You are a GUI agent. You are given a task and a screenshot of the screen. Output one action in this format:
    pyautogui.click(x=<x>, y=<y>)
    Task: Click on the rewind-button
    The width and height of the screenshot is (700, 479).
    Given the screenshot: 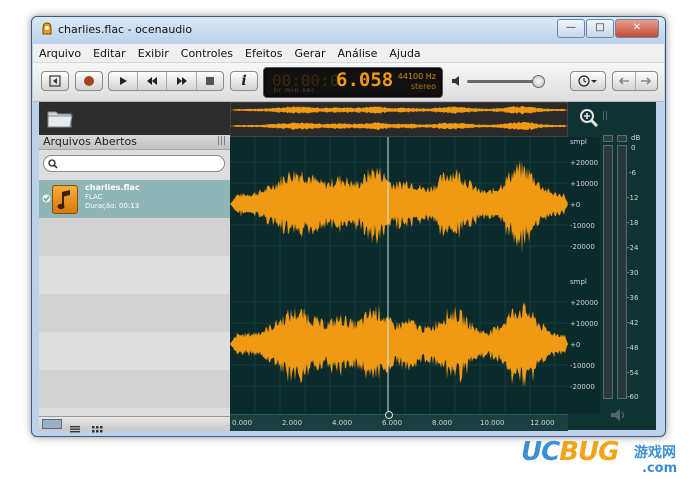 What is the action you would take?
    pyautogui.click(x=153, y=81)
    